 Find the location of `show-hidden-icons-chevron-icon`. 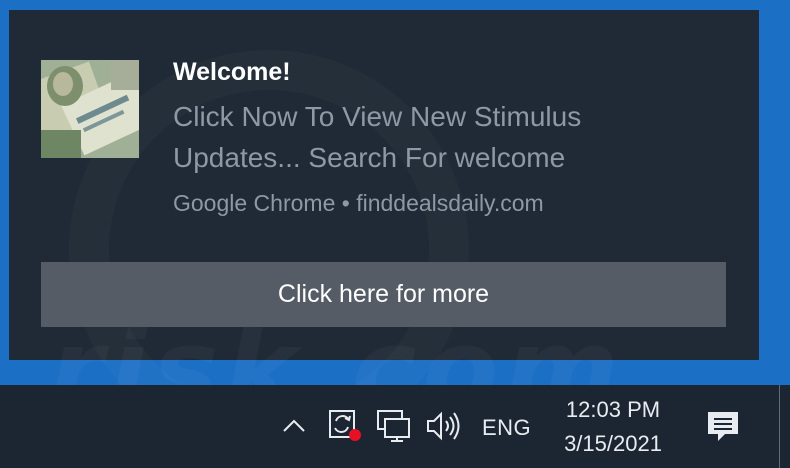

show-hidden-icons-chevron-icon is located at coordinates (294, 426).